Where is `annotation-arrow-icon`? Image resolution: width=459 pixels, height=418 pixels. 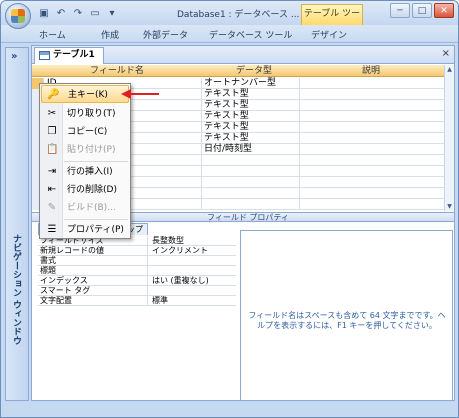
annotation-arrow-icon is located at coordinates (140, 94).